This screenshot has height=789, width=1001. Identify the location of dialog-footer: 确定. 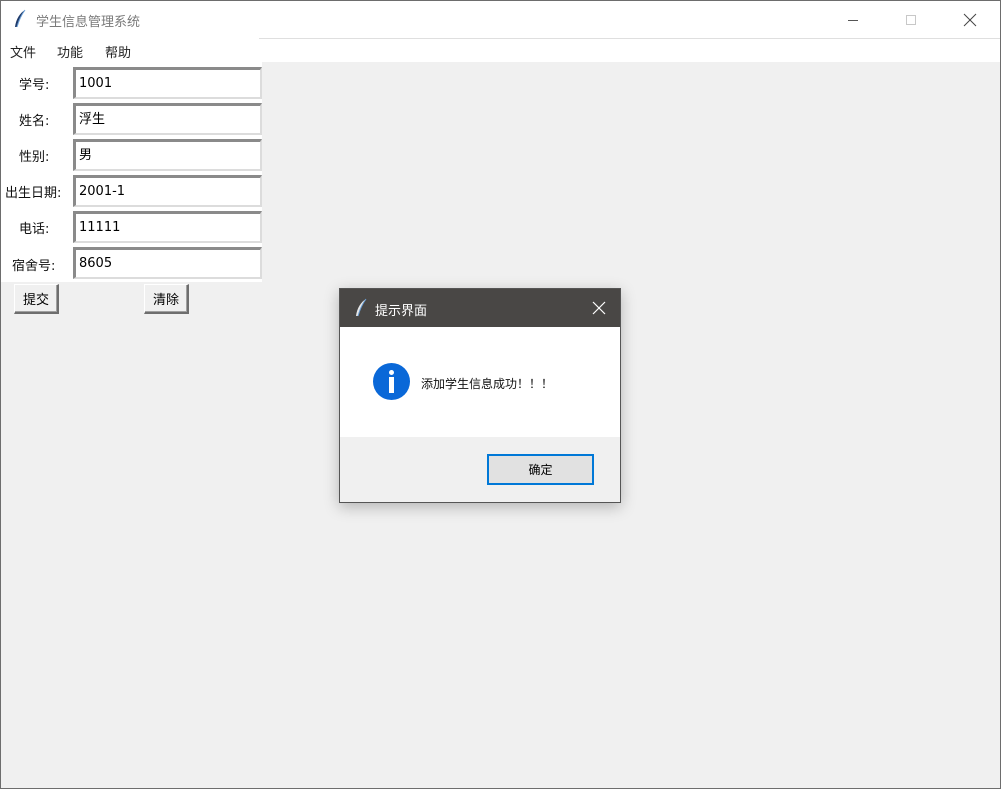
(480, 469).